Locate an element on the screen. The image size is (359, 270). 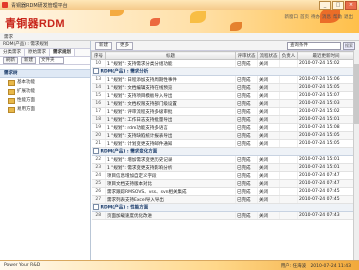
col-status: 流程状态 is located at coordinates (268, 55).